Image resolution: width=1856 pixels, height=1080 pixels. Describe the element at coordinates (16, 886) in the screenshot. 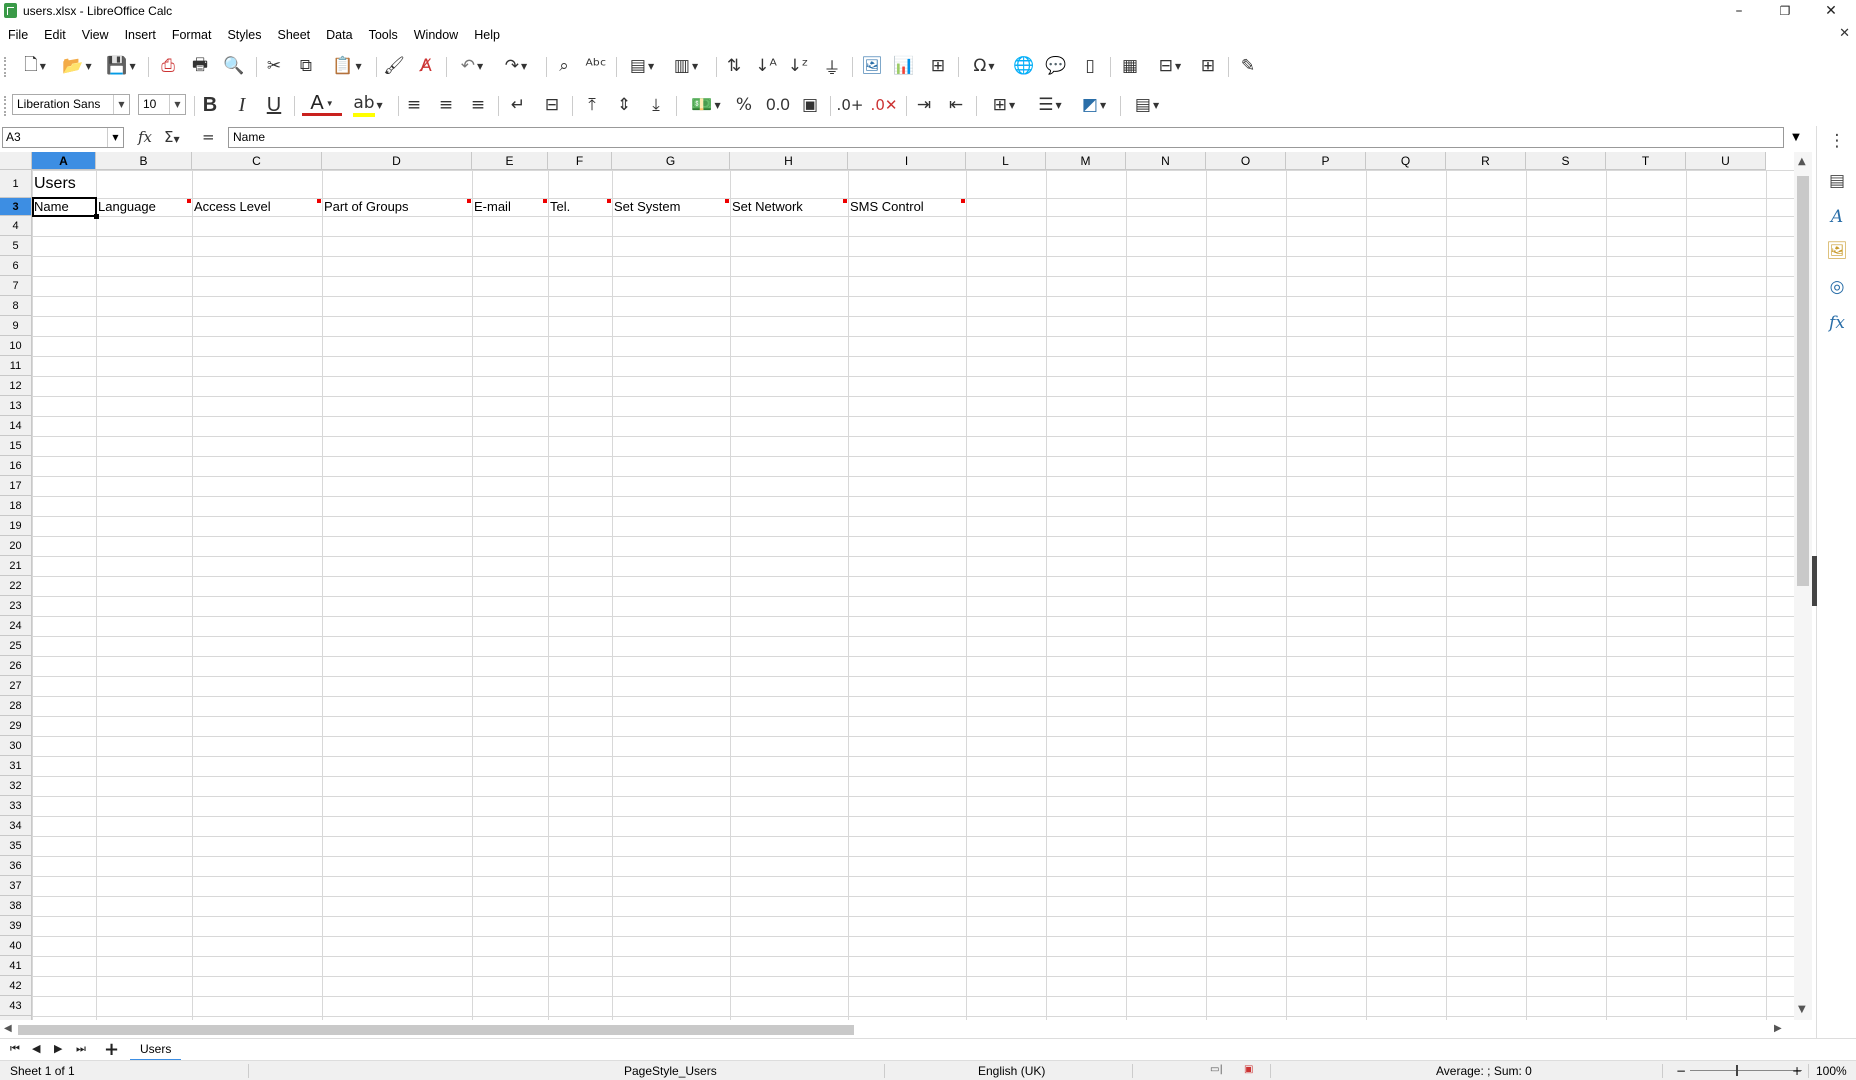

I see `row-header: 37` at that location.